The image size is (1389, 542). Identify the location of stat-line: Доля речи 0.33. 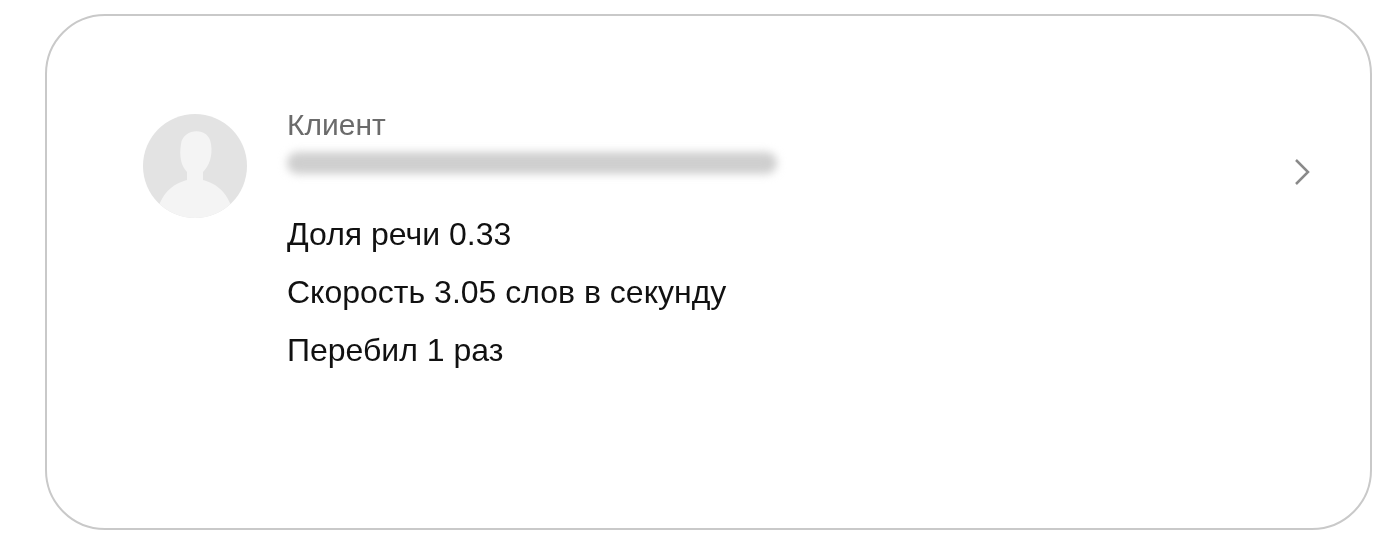
(400, 234).